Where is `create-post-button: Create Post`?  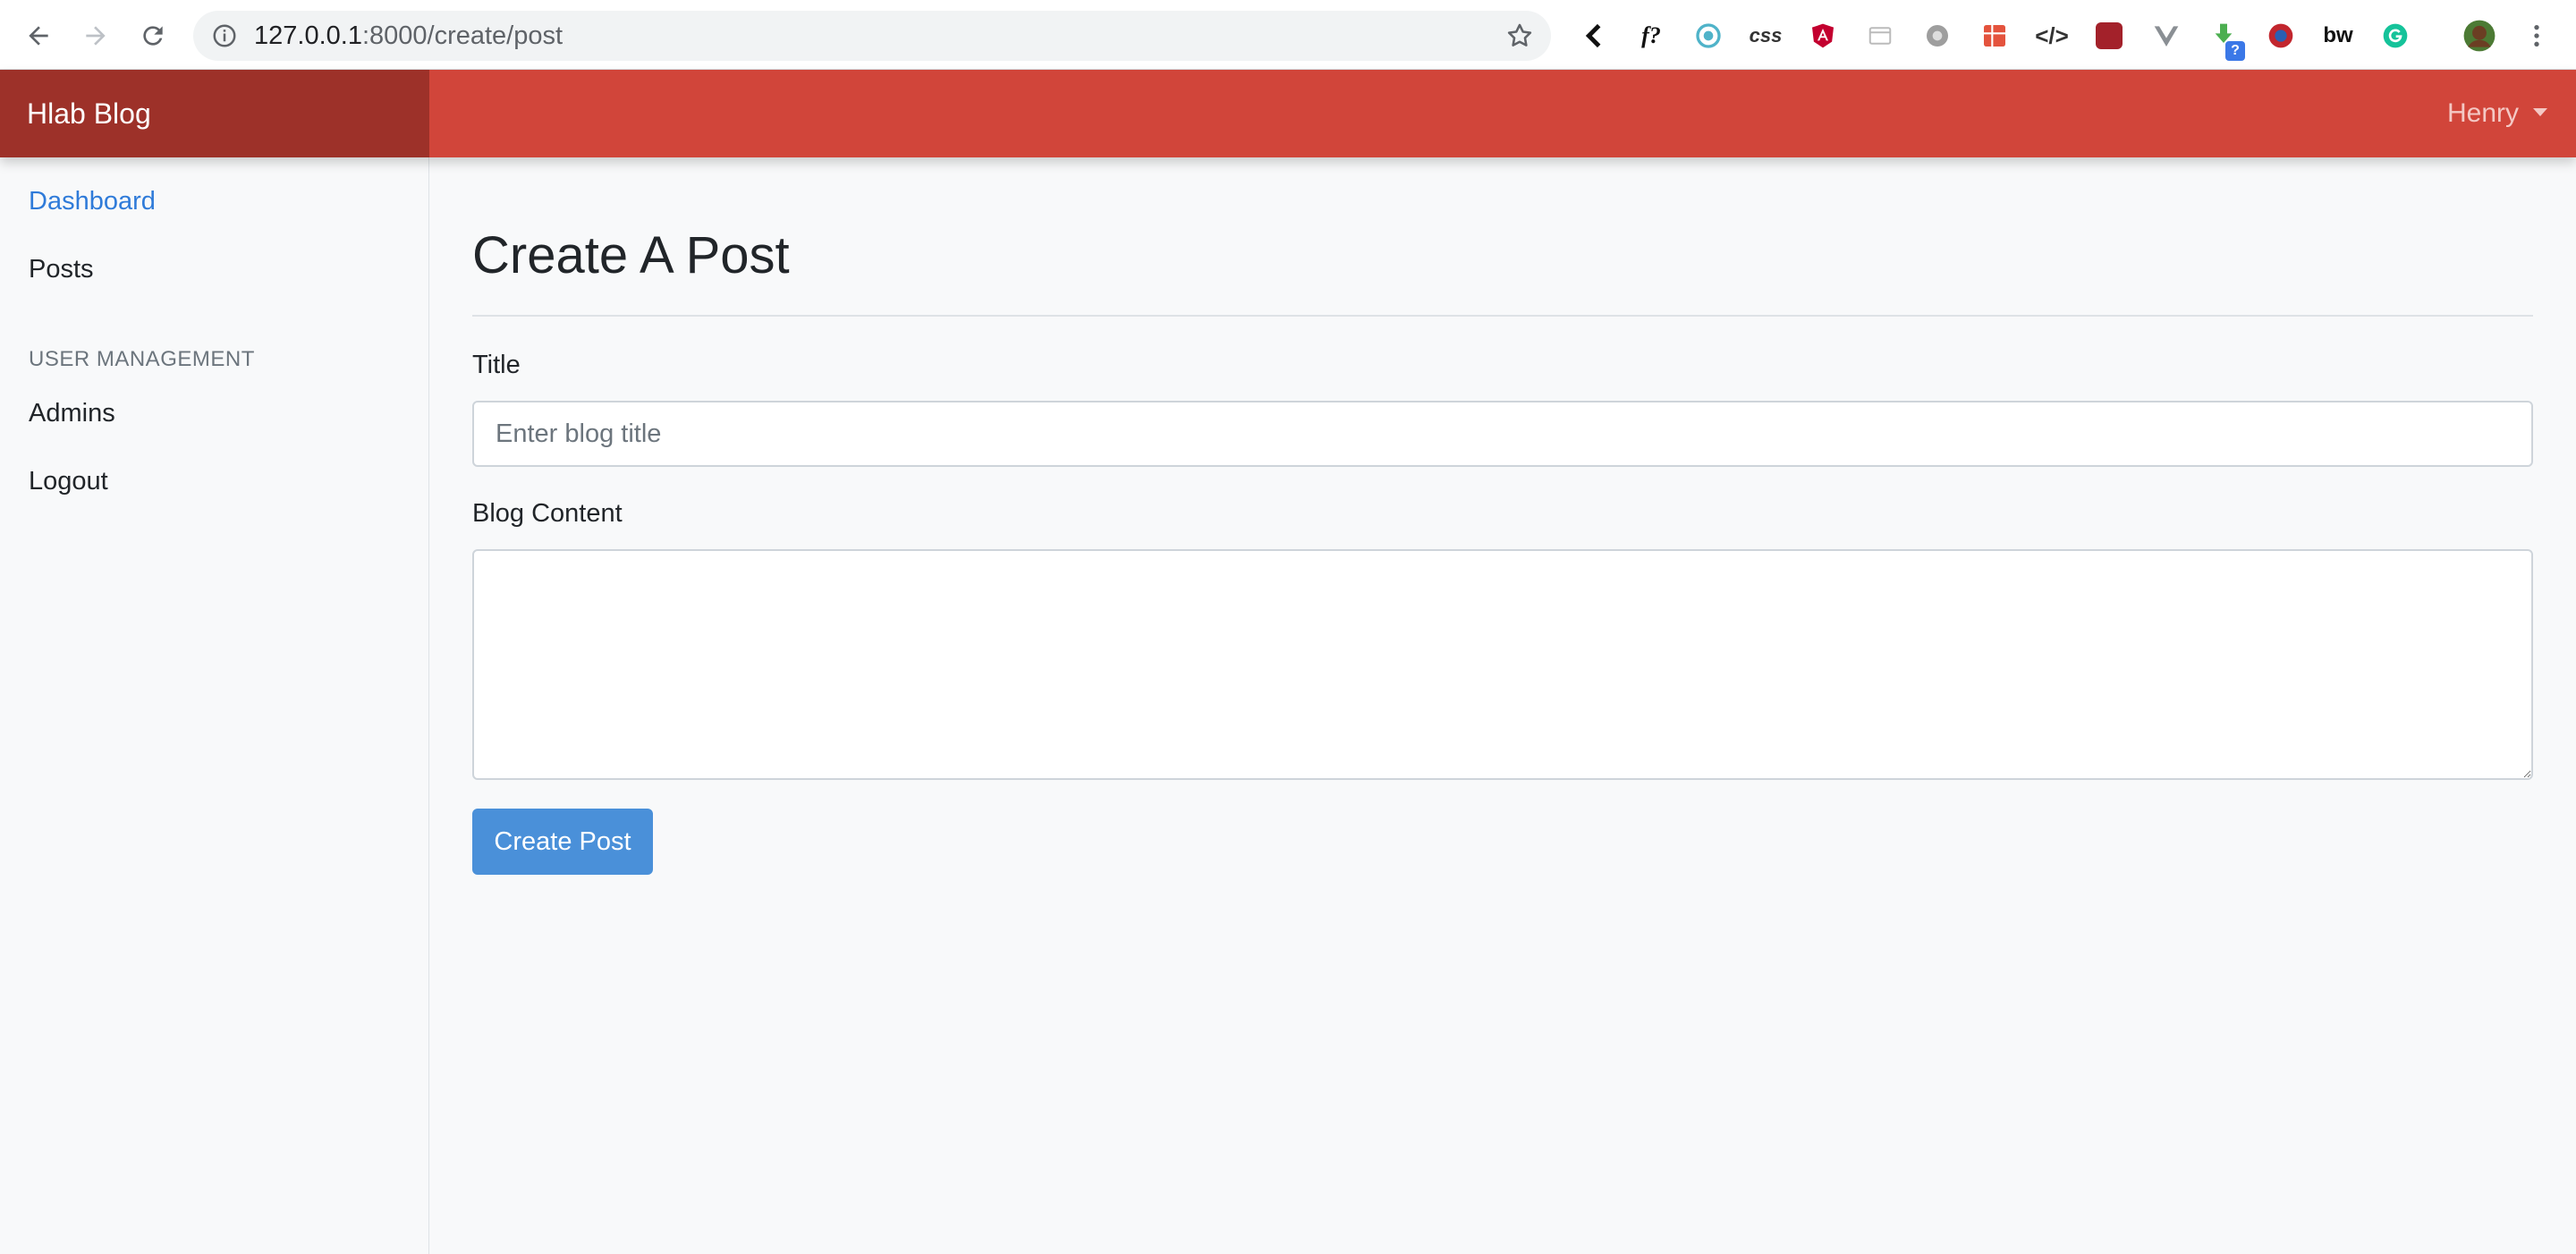
create-post-button: Create Post is located at coordinates (562, 842).